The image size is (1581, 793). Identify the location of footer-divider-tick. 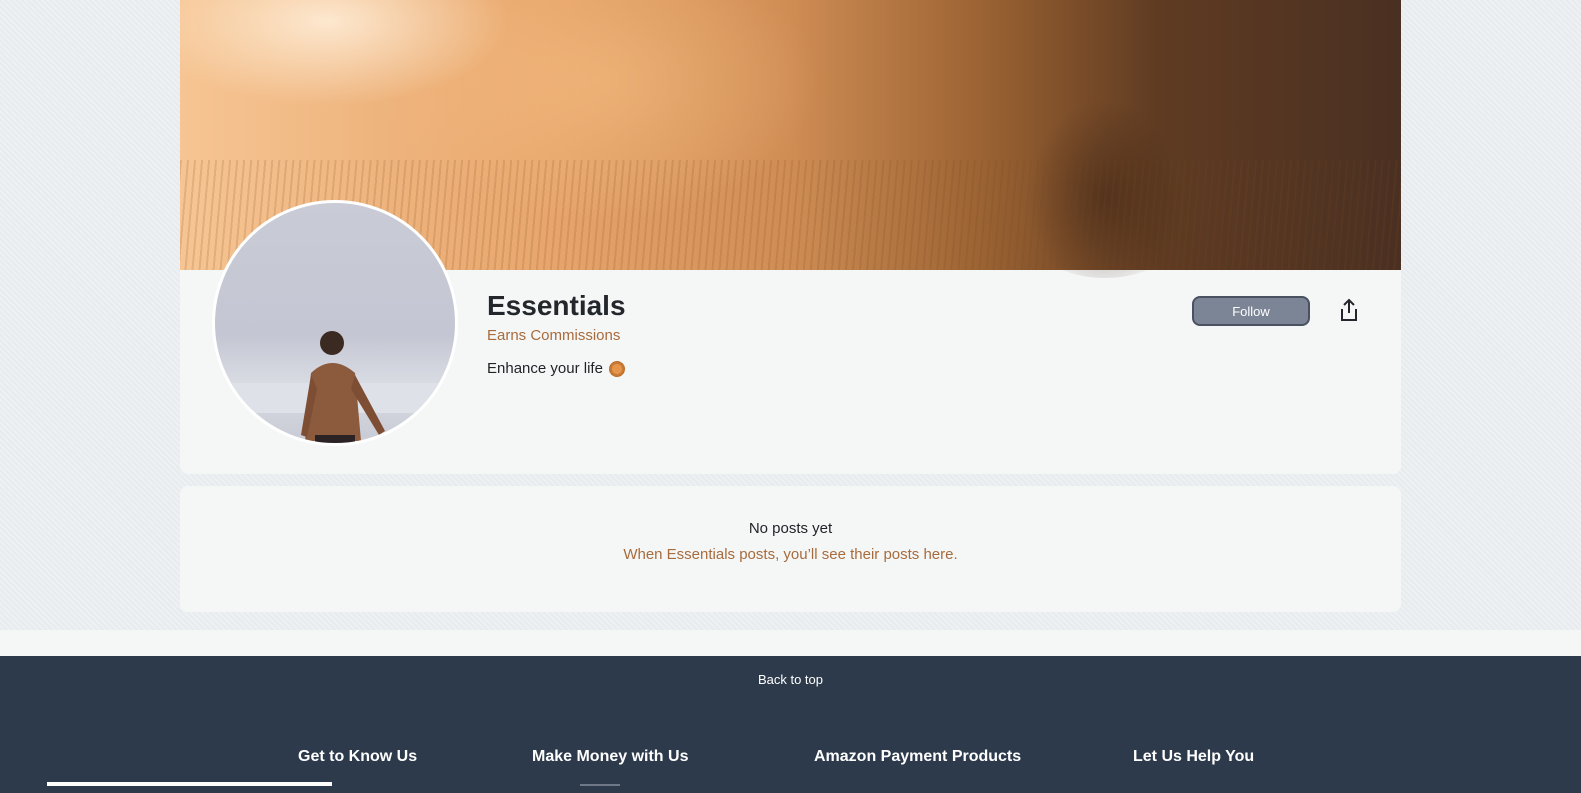
(600, 785).